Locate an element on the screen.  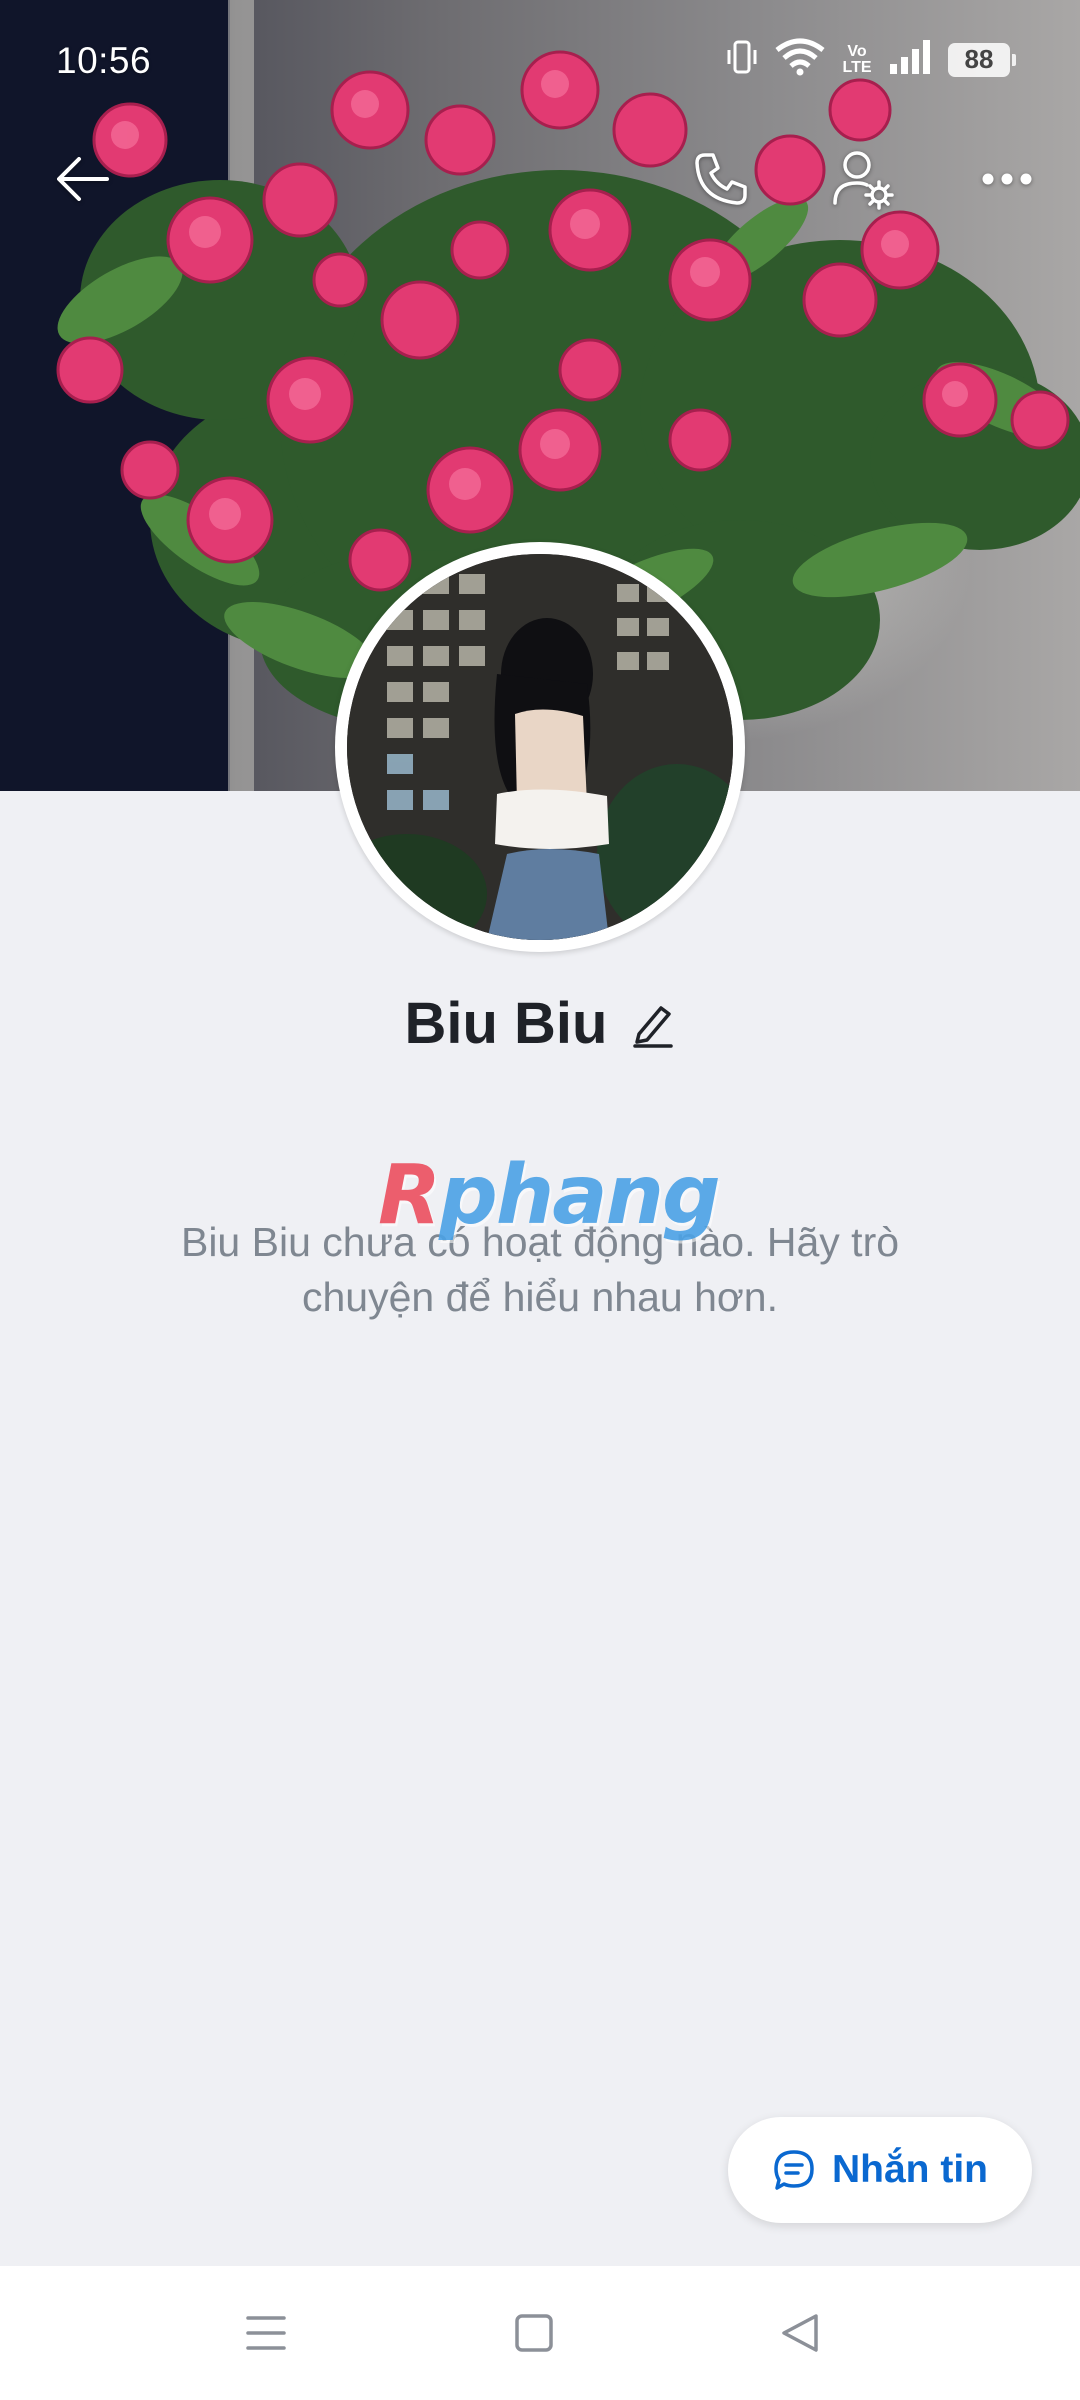
back-arrow-icon is located at coordinates (83, 179).